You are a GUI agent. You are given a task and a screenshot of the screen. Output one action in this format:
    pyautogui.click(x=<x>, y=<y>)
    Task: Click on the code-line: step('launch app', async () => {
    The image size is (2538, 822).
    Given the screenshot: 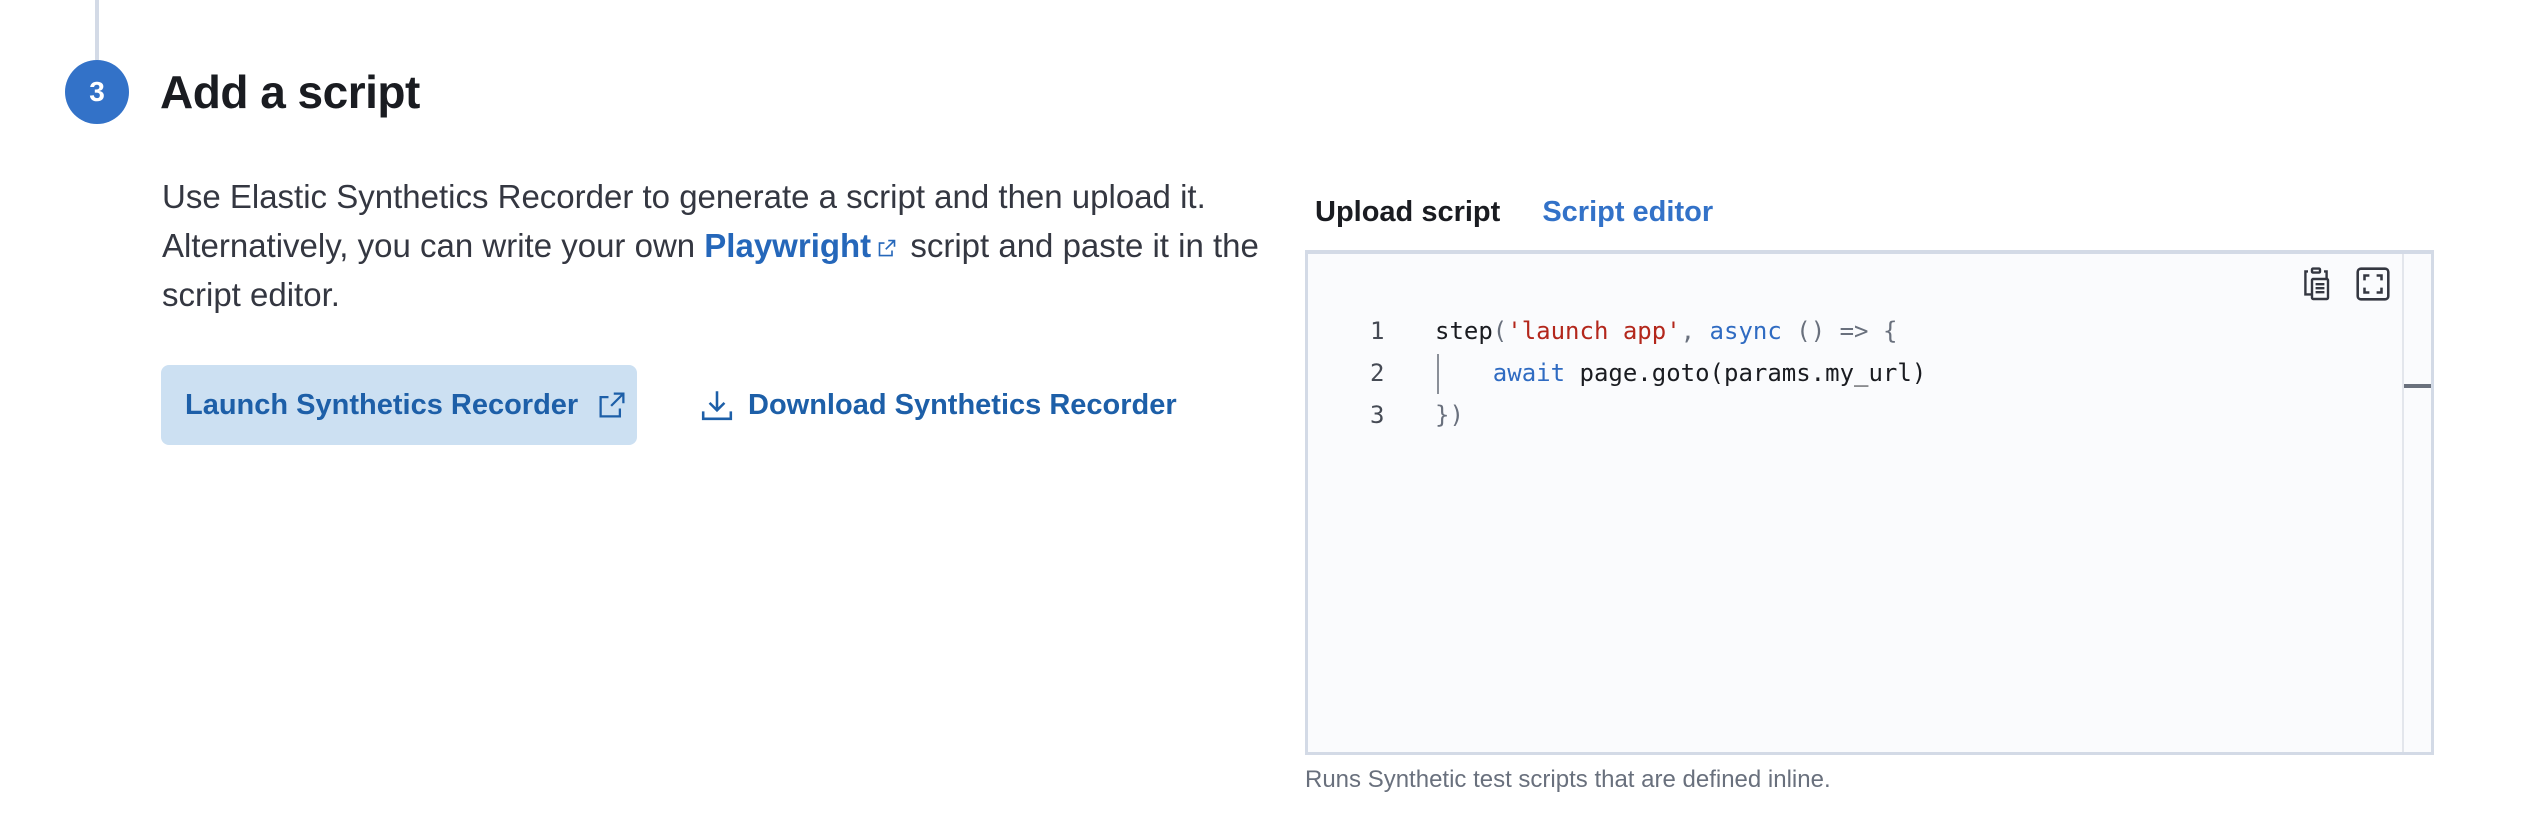 What is the action you would take?
    pyautogui.click(x=1680, y=331)
    